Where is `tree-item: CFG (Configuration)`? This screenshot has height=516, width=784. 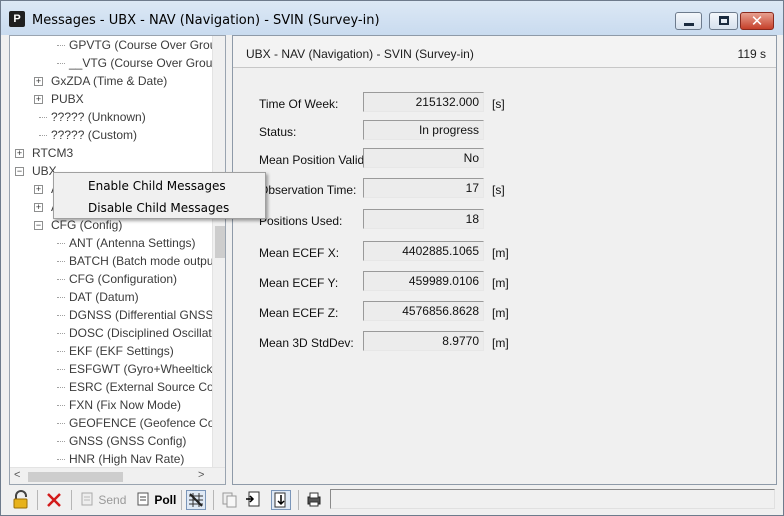 tree-item: CFG (Configuration) is located at coordinates (111, 279).